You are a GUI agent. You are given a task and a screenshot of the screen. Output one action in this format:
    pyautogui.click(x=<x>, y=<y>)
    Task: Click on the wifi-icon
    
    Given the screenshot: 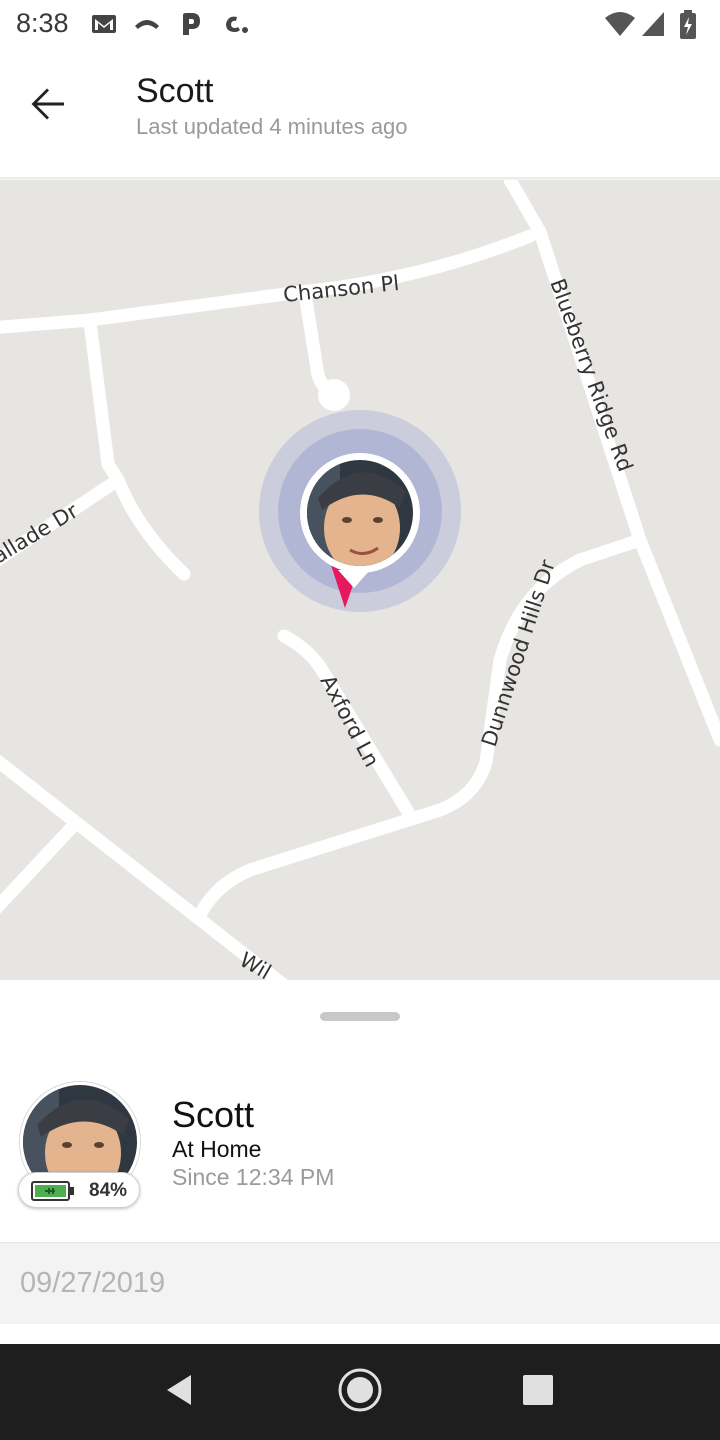 What is the action you would take?
    pyautogui.click(x=620, y=26)
    